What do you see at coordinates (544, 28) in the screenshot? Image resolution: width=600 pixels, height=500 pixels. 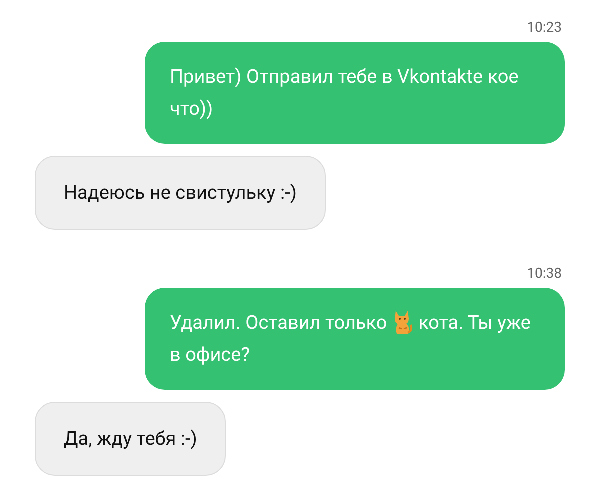 I see `timestamp: 10:23` at bounding box center [544, 28].